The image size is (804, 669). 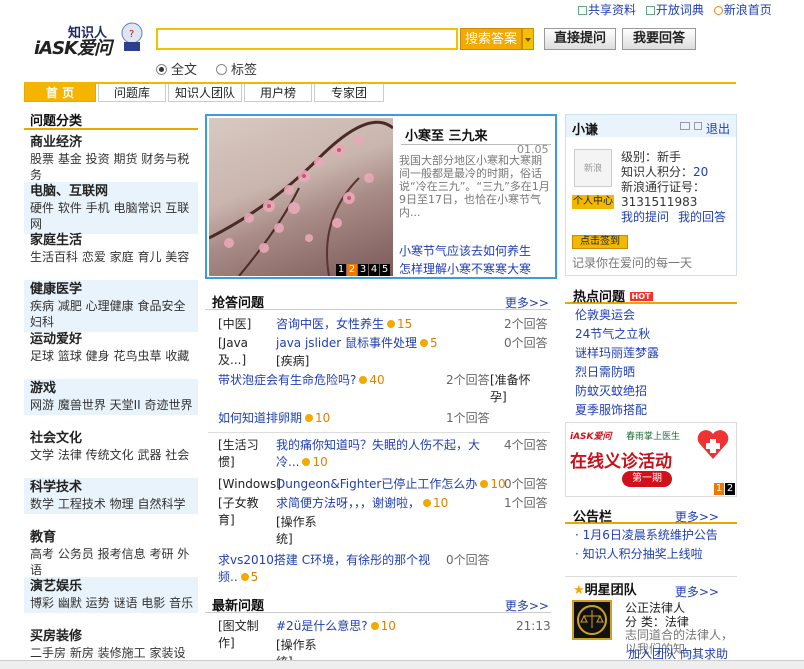 What do you see at coordinates (659, 39) in the screenshot?
I see `answer-button: 我要回答` at bounding box center [659, 39].